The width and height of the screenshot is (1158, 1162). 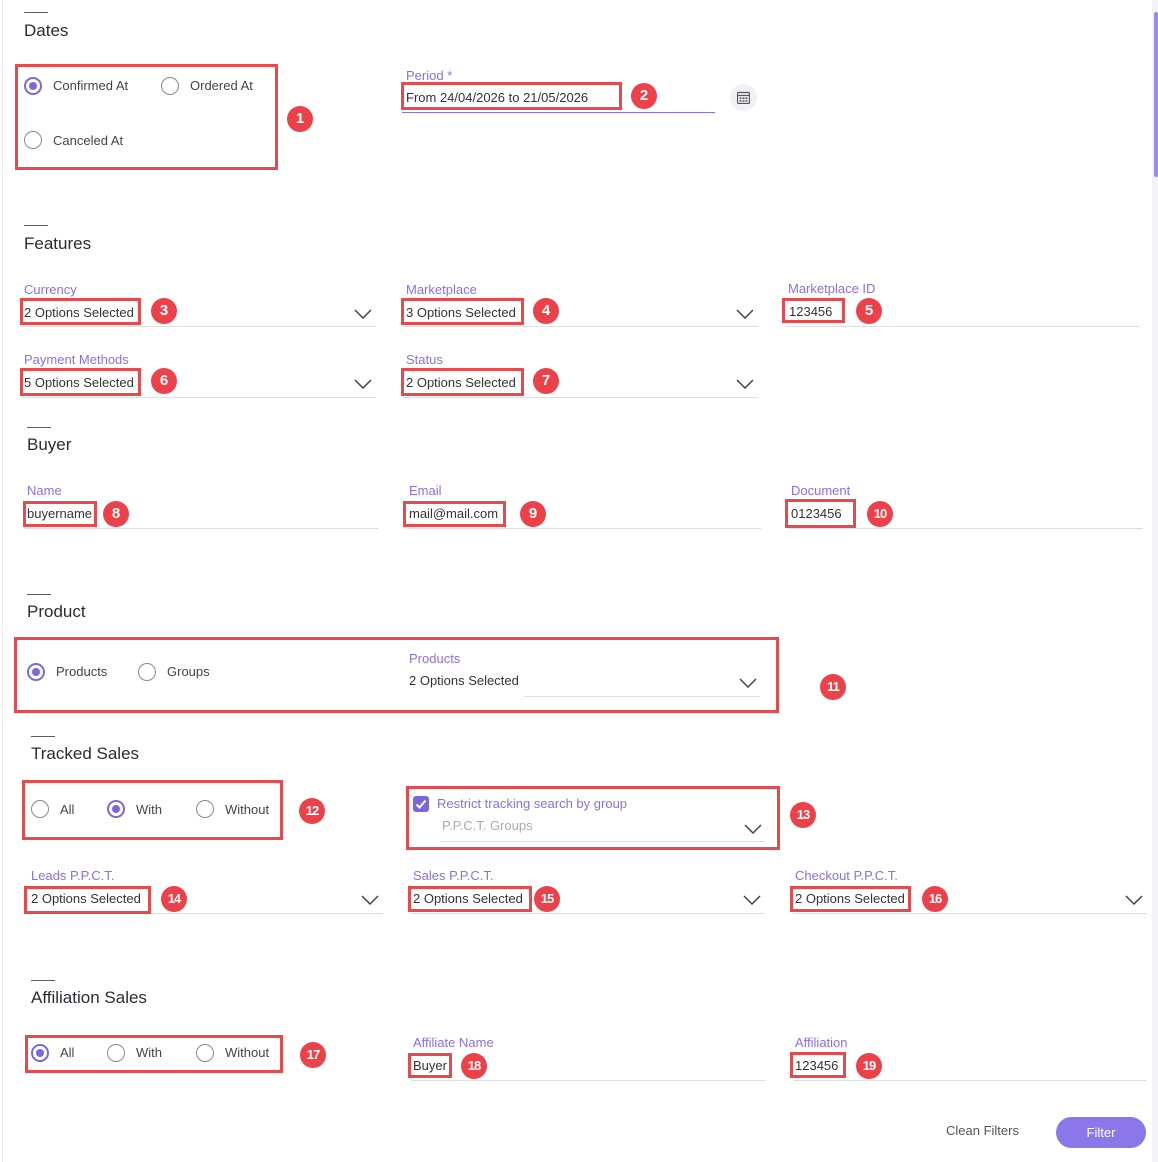 What do you see at coordinates (846, 875) in the screenshot?
I see `checkout-ppct-label: Checkout P.P.C.T.` at bounding box center [846, 875].